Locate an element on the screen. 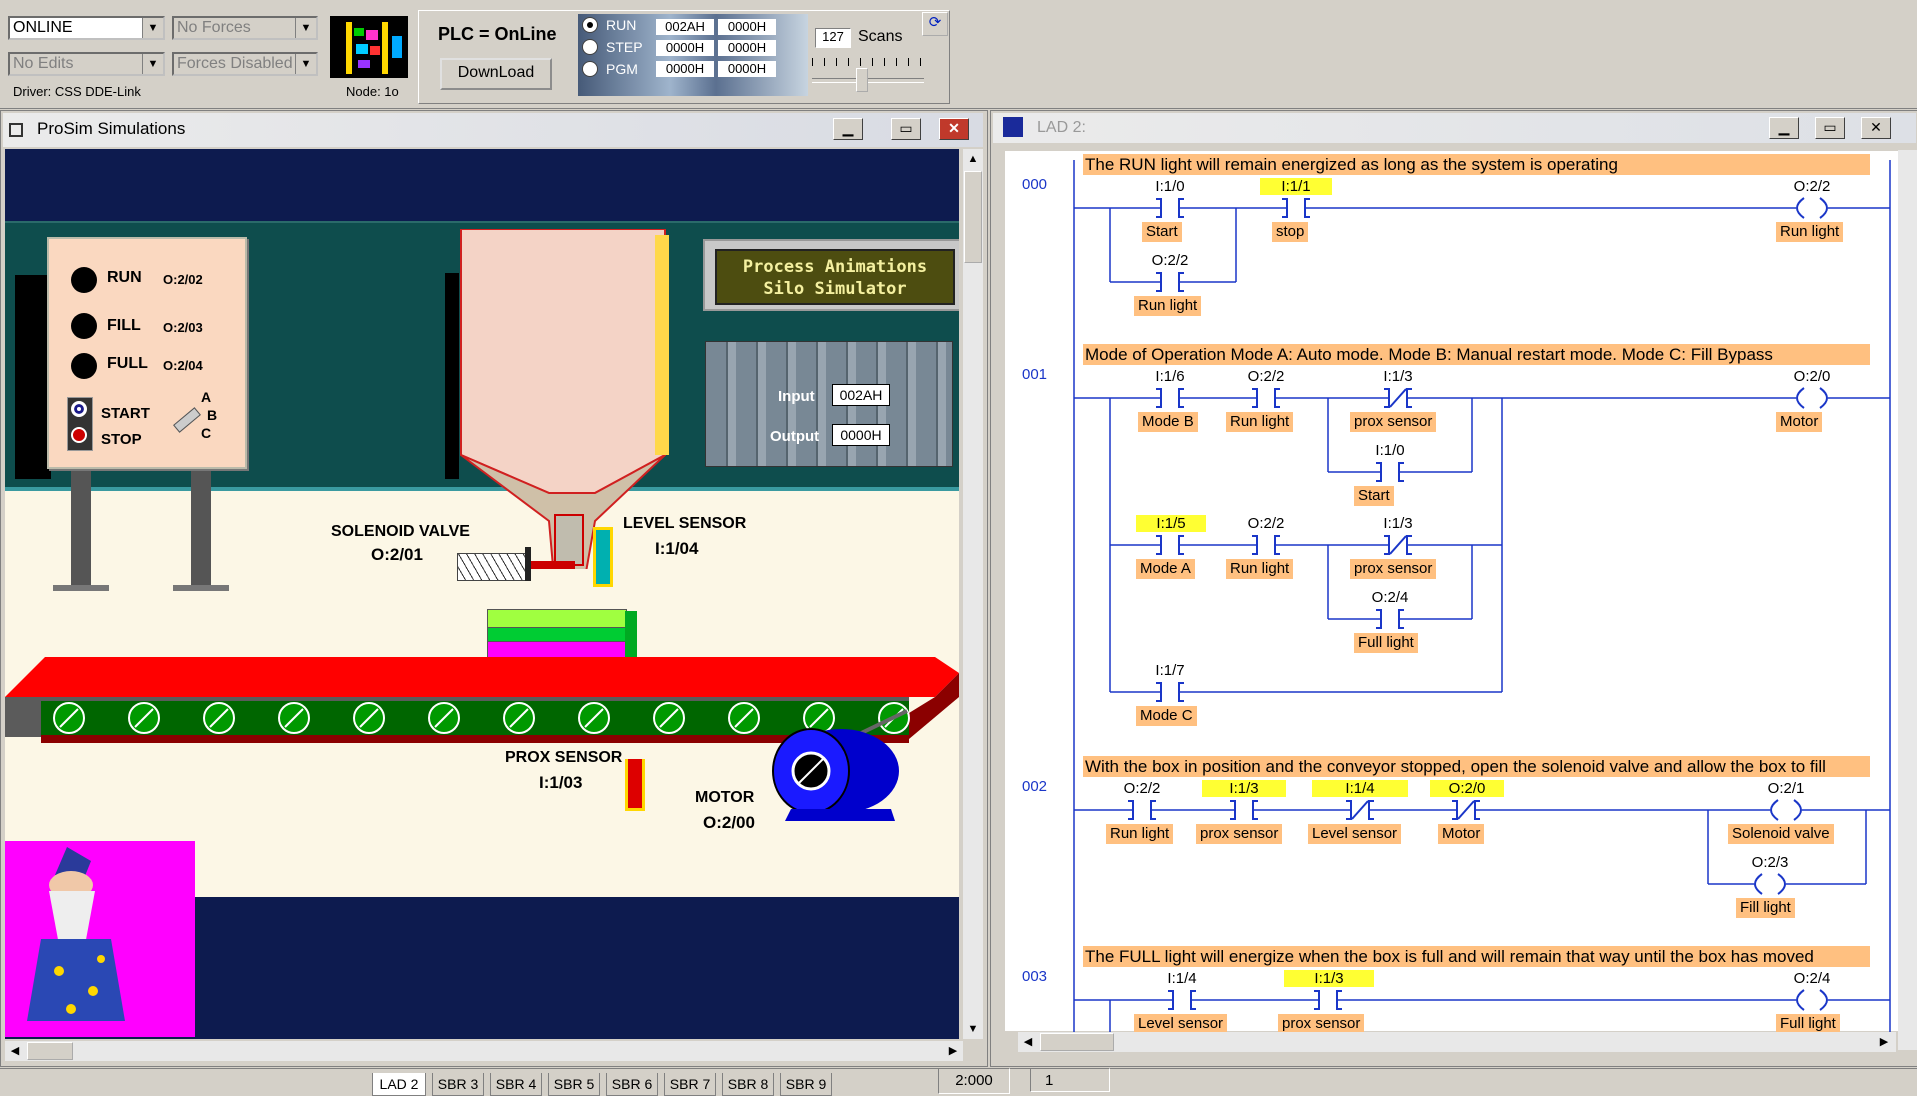  status-value-text: 1 is located at coordinates (1049, 1080).